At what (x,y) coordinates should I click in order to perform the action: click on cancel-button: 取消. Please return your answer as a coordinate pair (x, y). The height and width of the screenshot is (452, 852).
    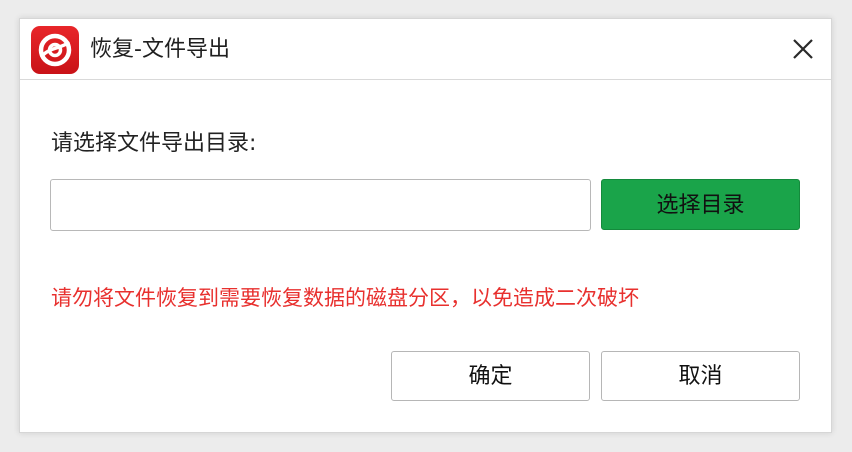
    Looking at the image, I should click on (700, 376).